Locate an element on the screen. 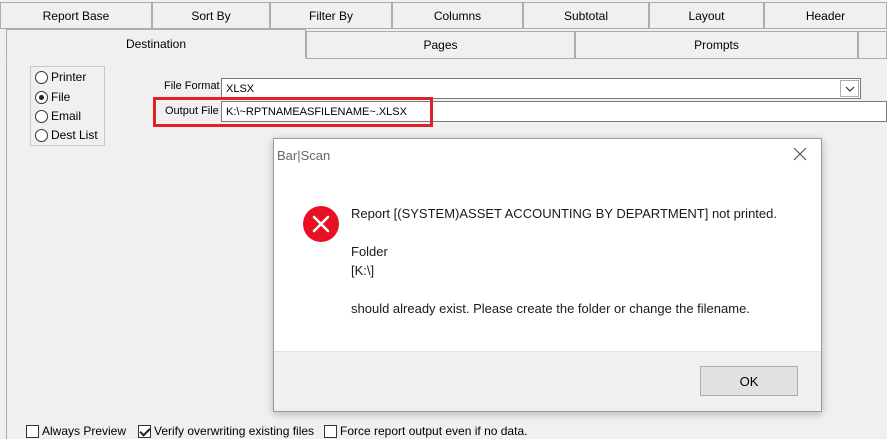 The width and height of the screenshot is (887, 439). force-output-checkbox: Force report output even if no data. is located at coordinates (425, 431).